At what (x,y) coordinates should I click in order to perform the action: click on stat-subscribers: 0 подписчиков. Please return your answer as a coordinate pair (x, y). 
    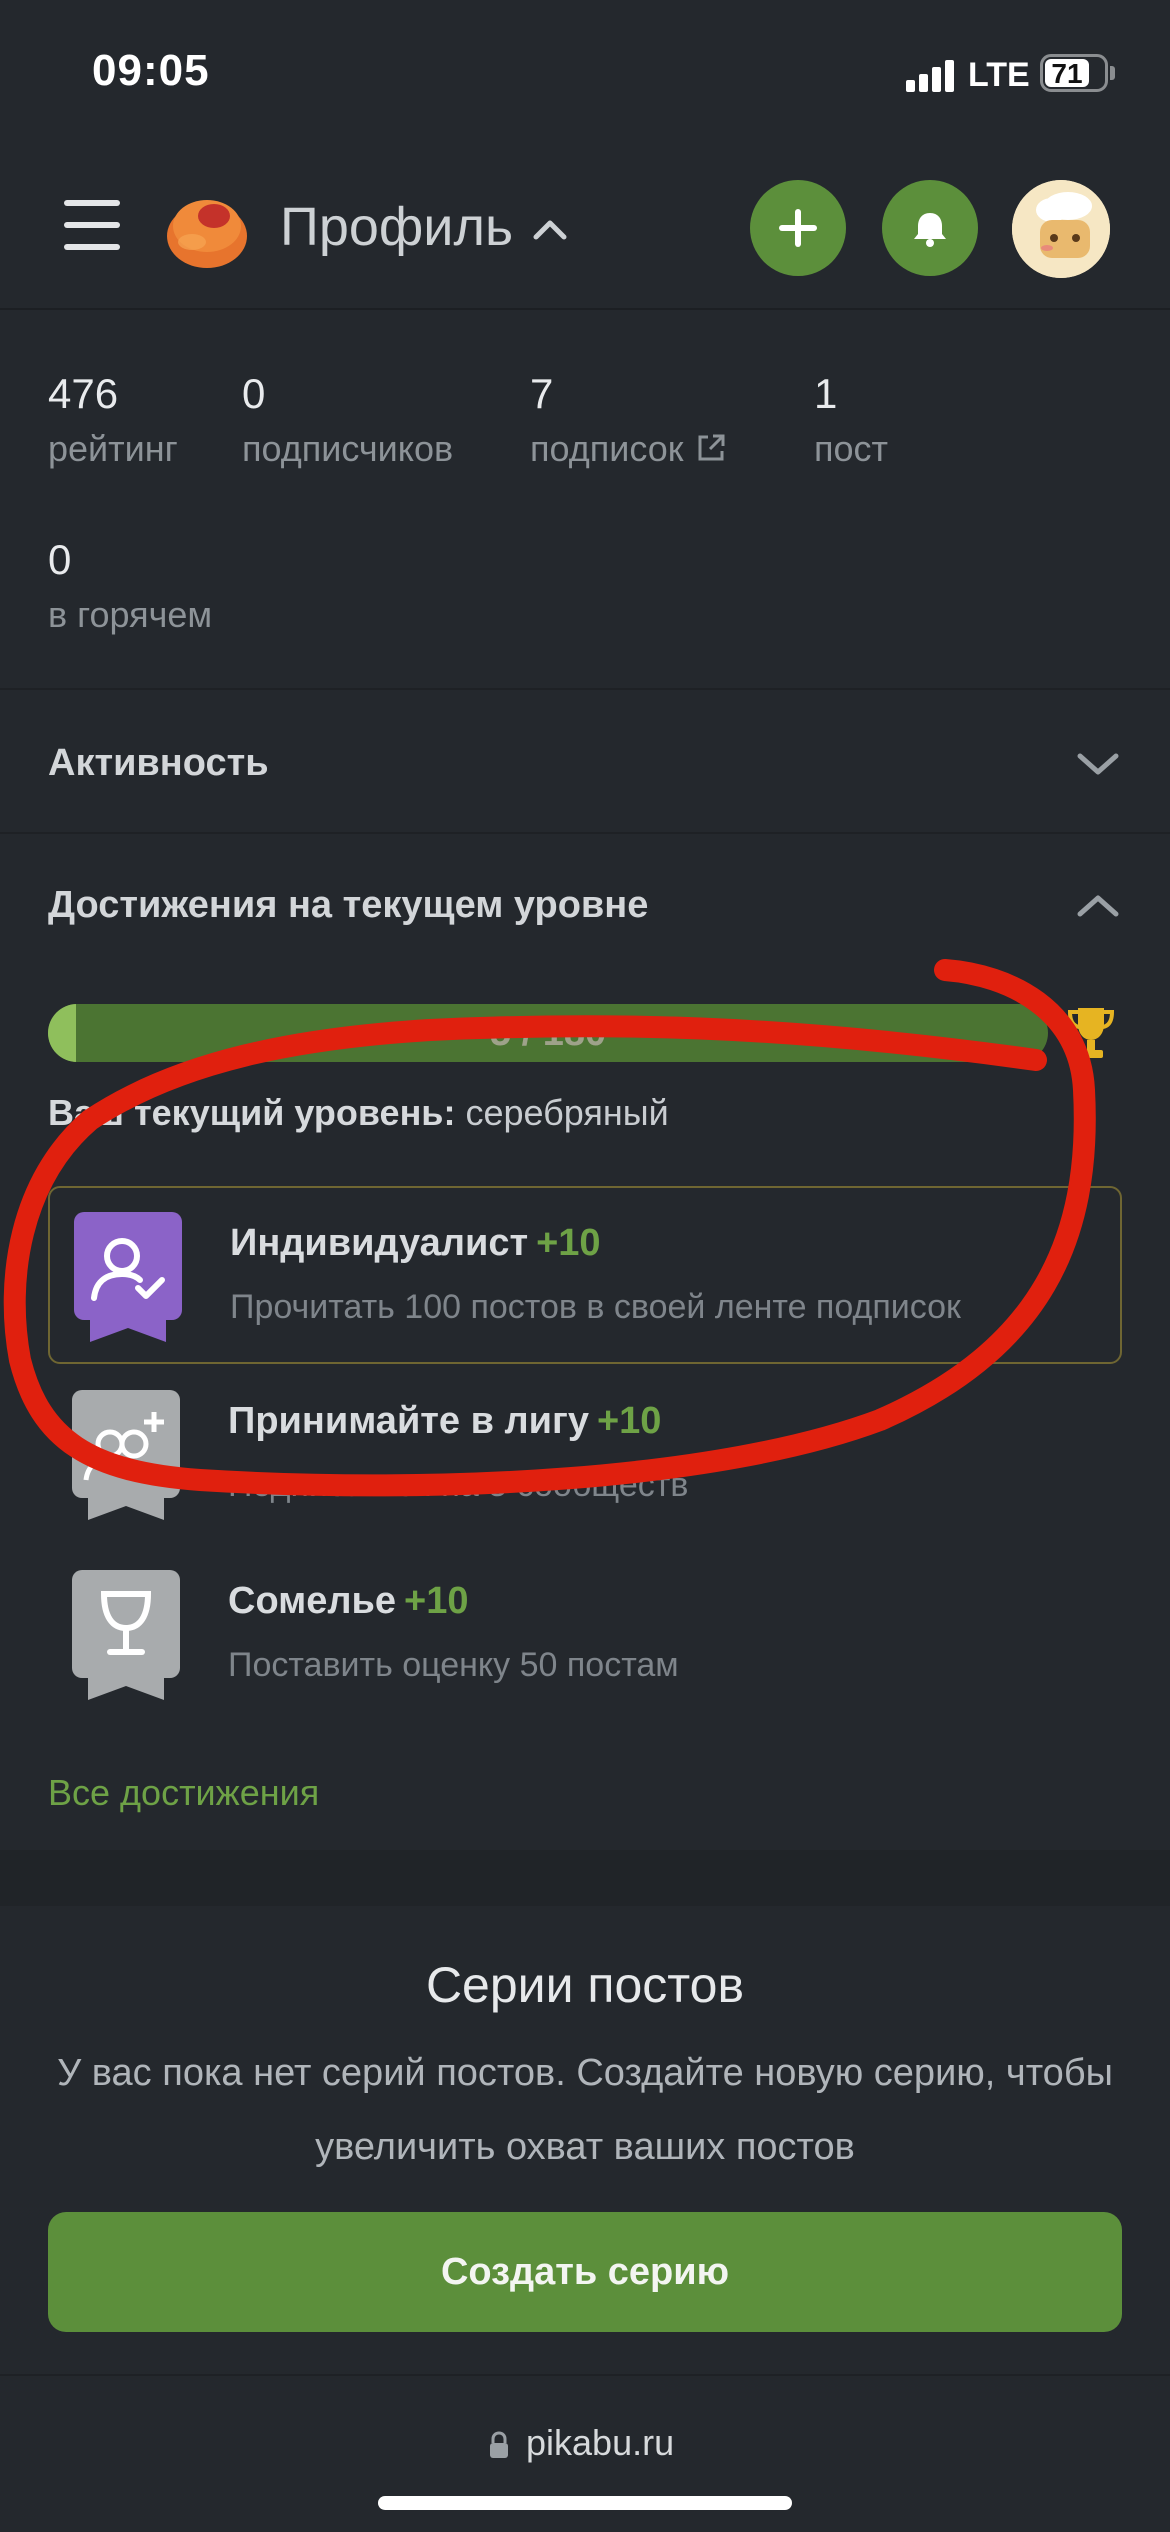
    Looking at the image, I should click on (347, 420).